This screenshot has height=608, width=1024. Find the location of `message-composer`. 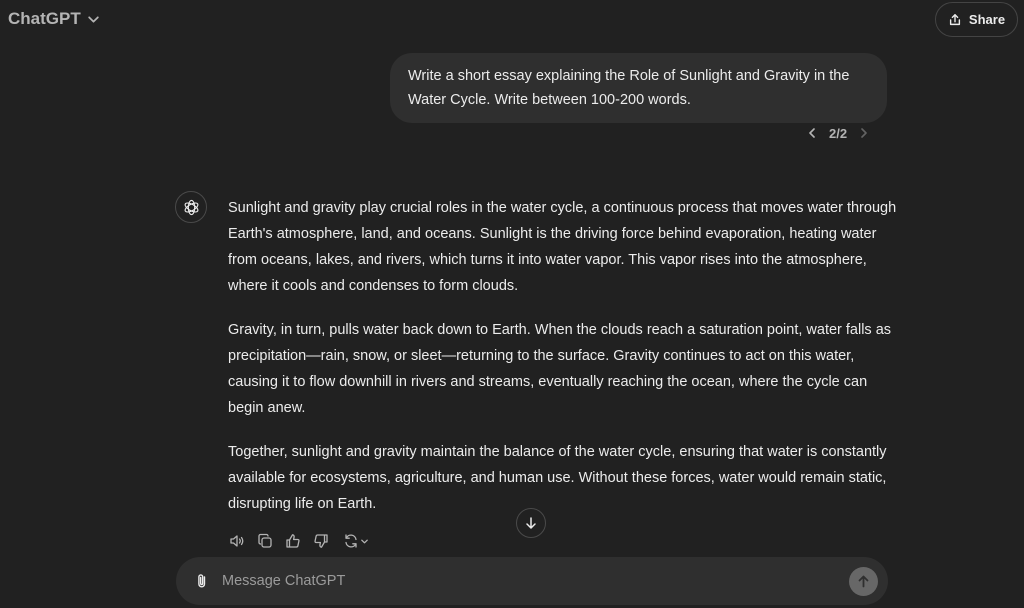

message-composer is located at coordinates (532, 581).